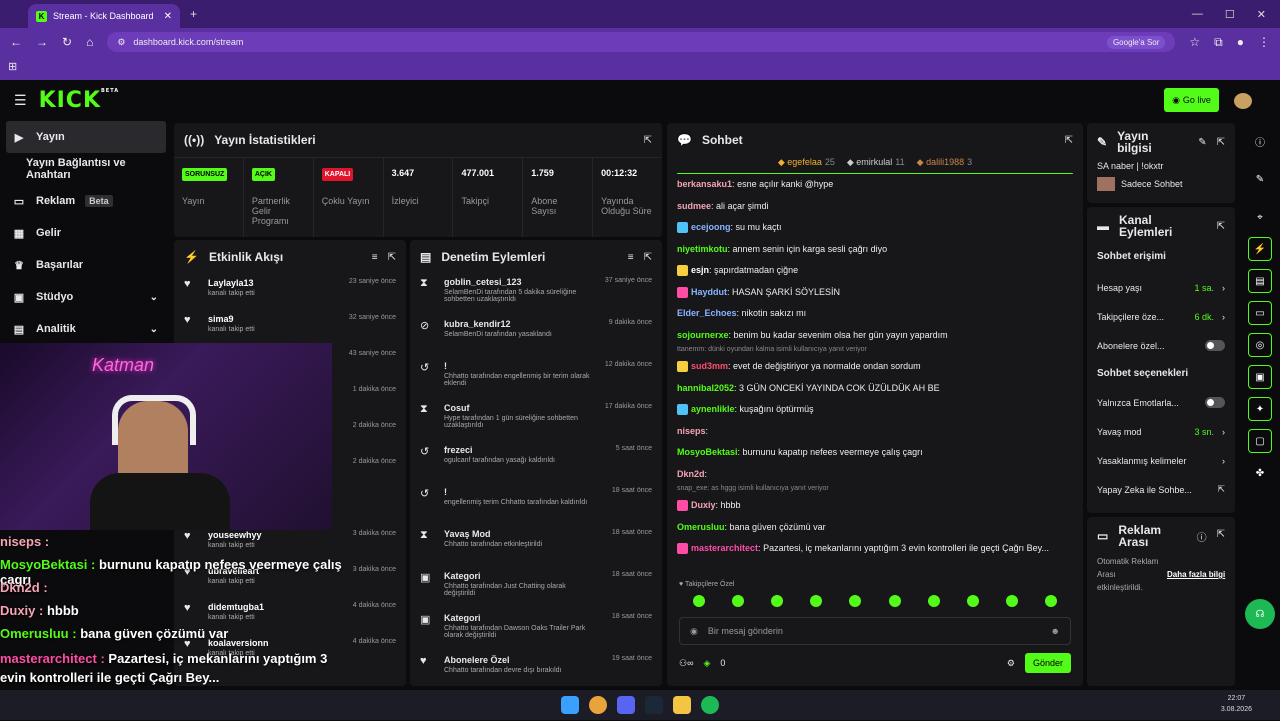 The width and height of the screenshot is (1280, 721). Describe the element at coordinates (1260, 409) in the screenshot. I see `wrench-icon: ✦` at that location.